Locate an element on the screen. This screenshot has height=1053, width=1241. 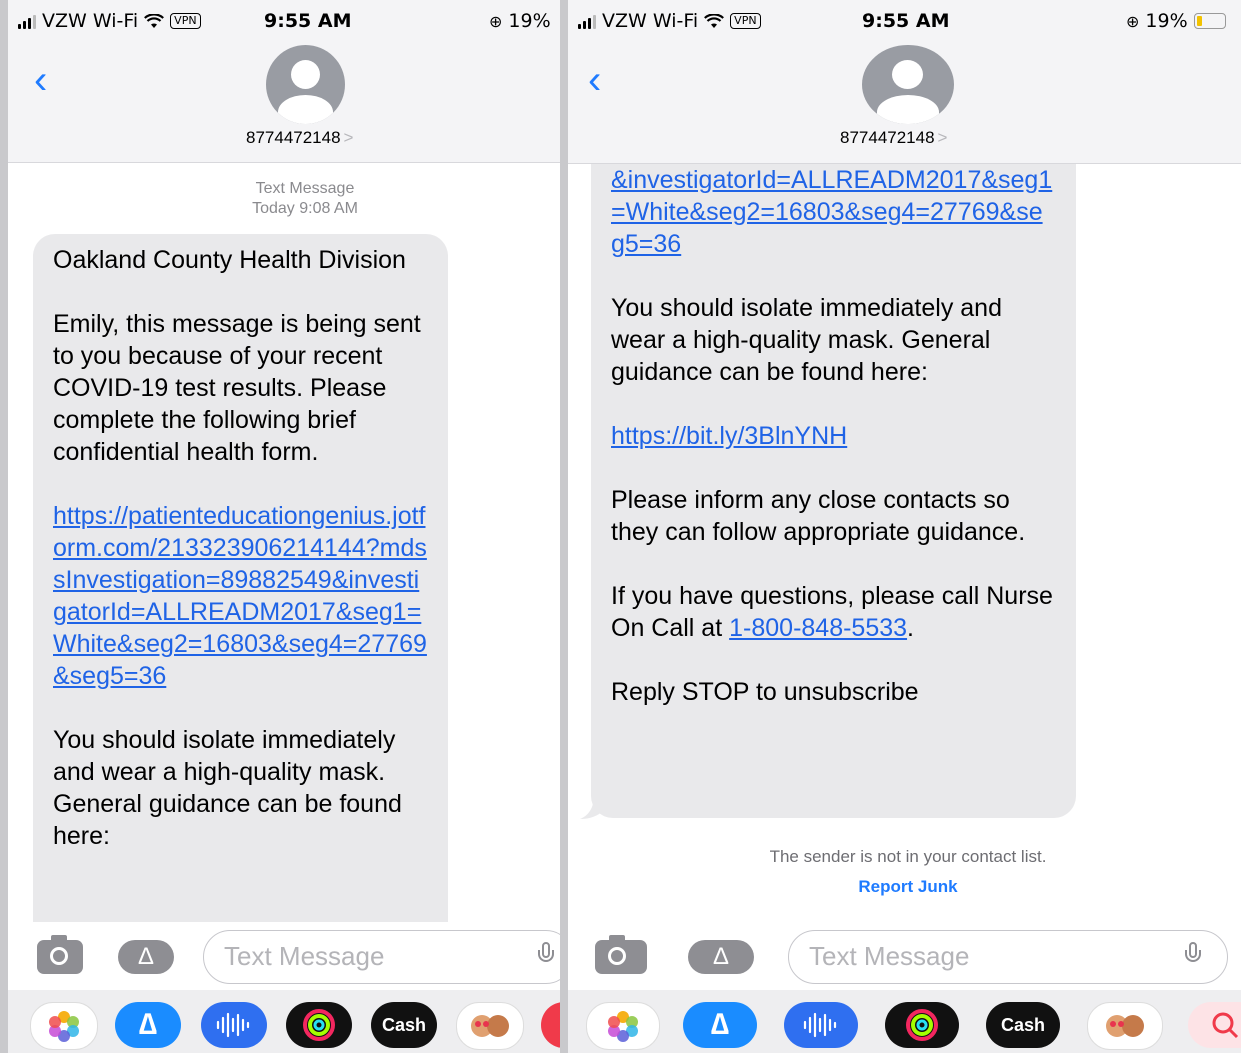
guidance-link: https://bit.ly/3BlnYNH is located at coordinates (729, 436).